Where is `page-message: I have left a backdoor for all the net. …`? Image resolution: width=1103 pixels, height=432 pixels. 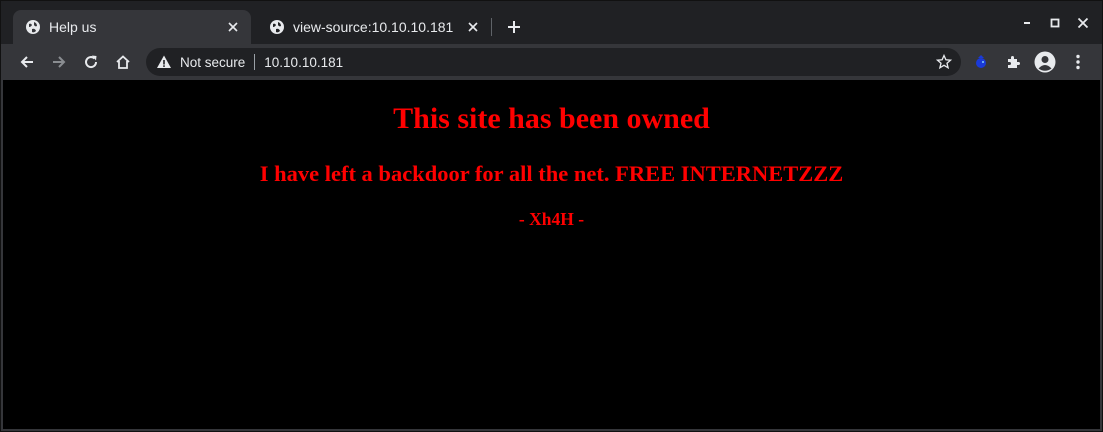 page-message: I have left a backdoor for all the net. … is located at coordinates (551, 173).